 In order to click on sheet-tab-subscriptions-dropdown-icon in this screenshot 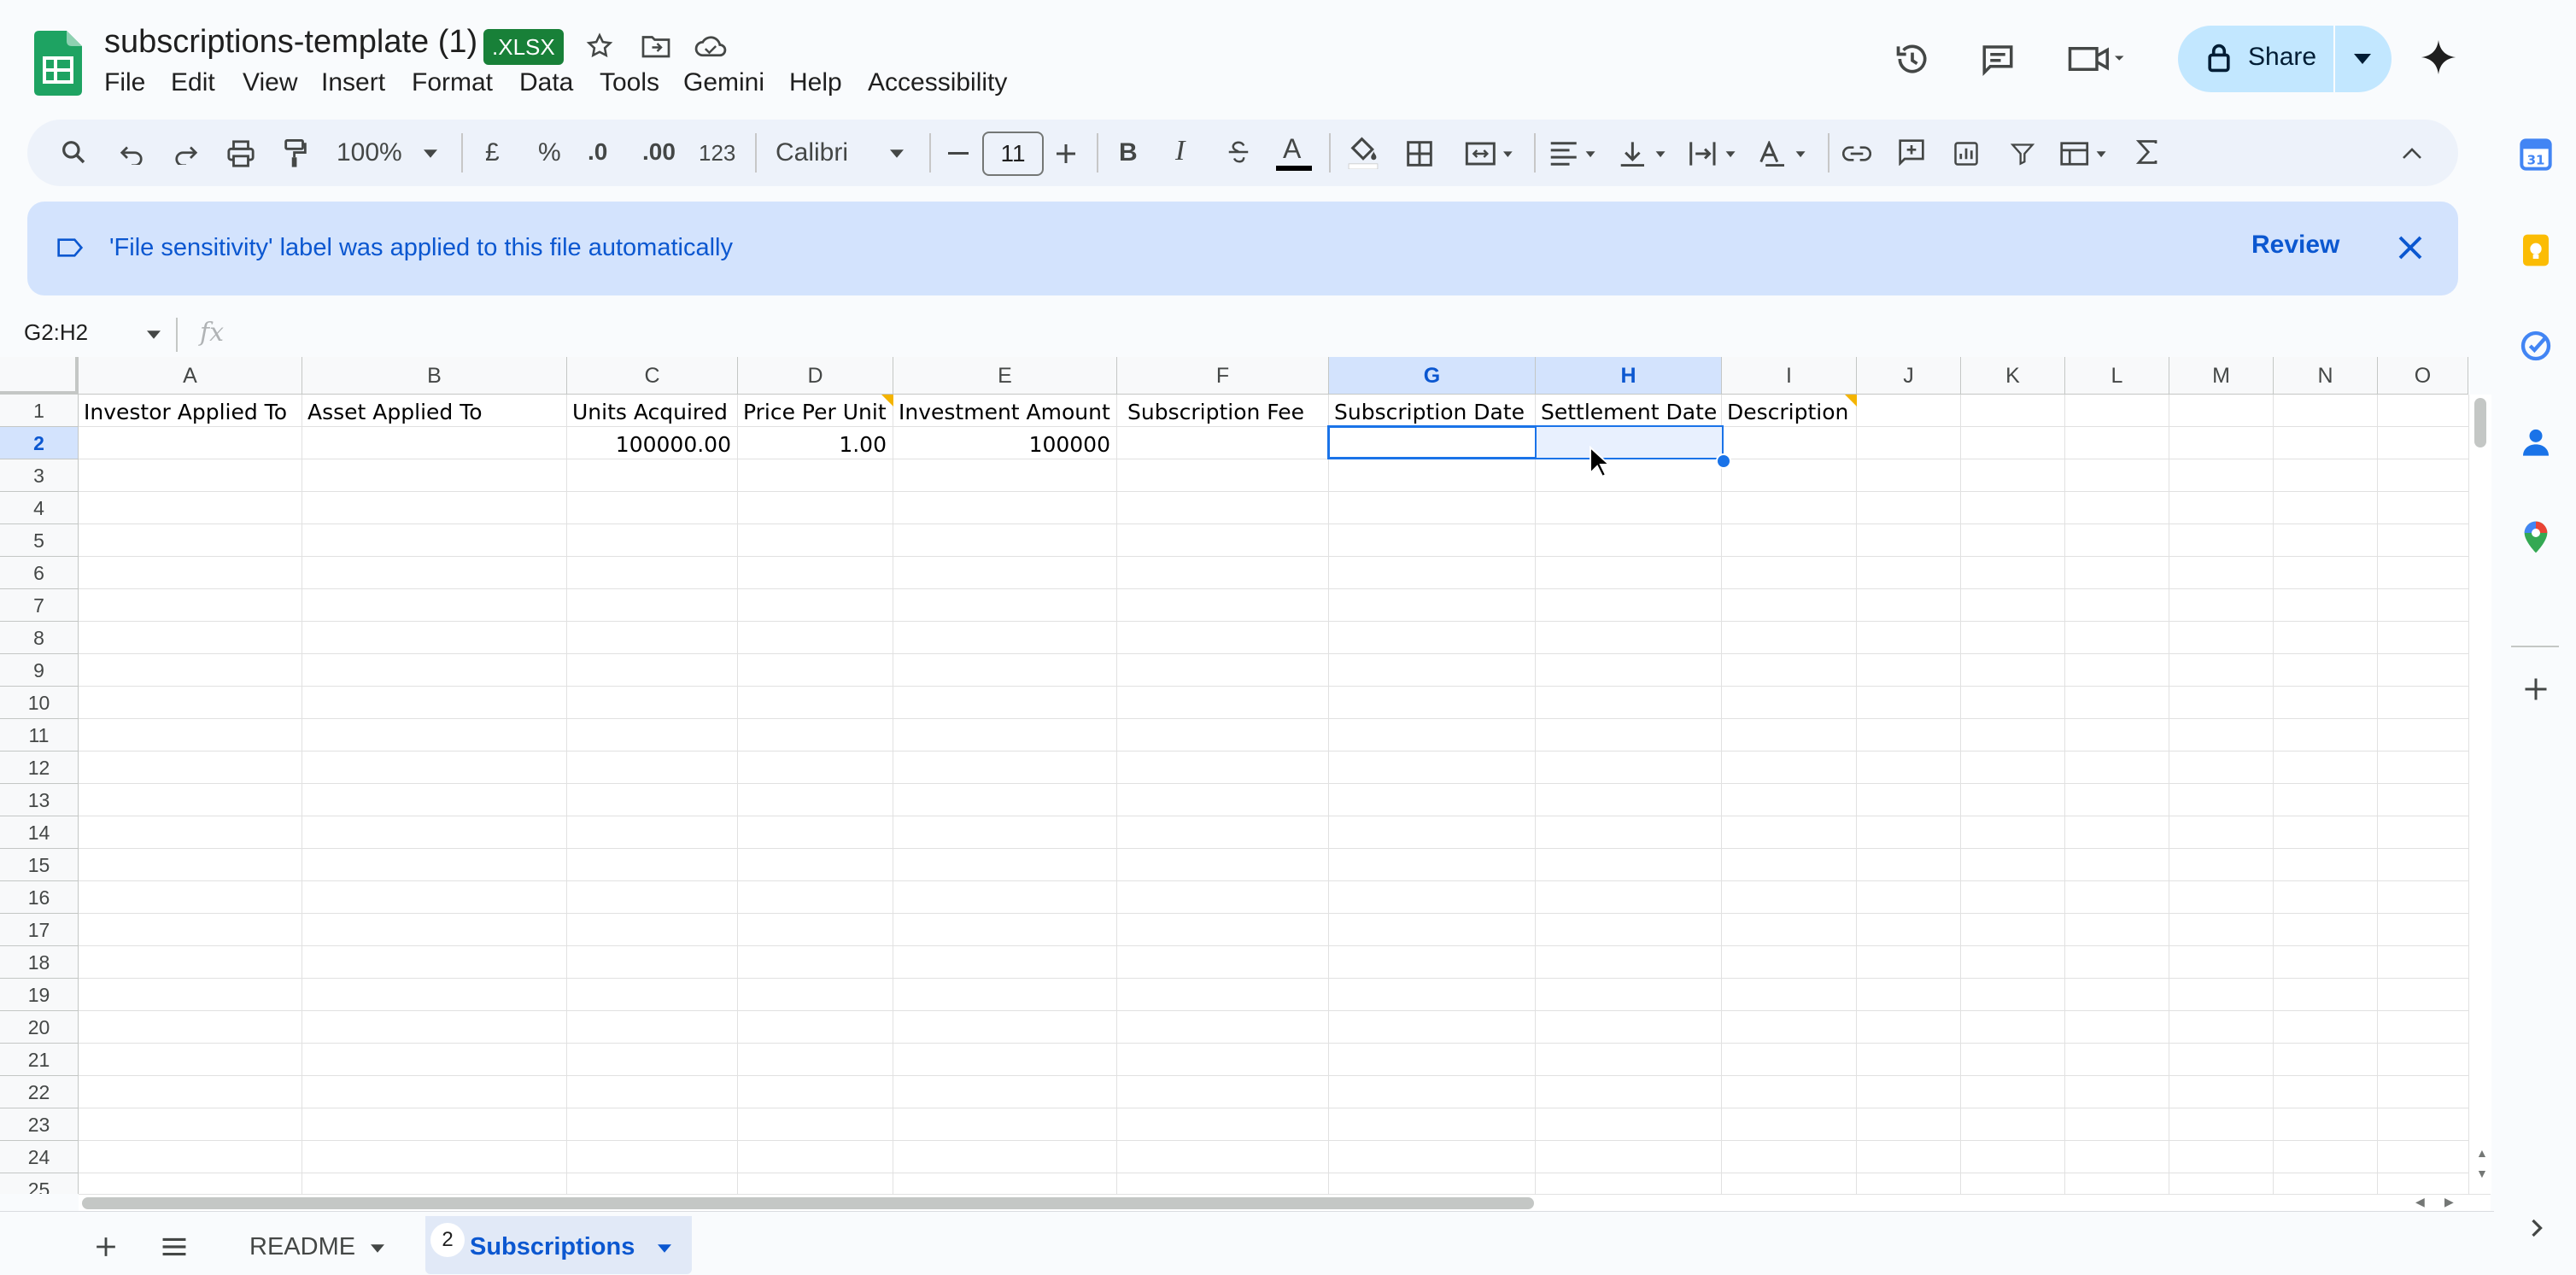, I will do `click(664, 1248)`.